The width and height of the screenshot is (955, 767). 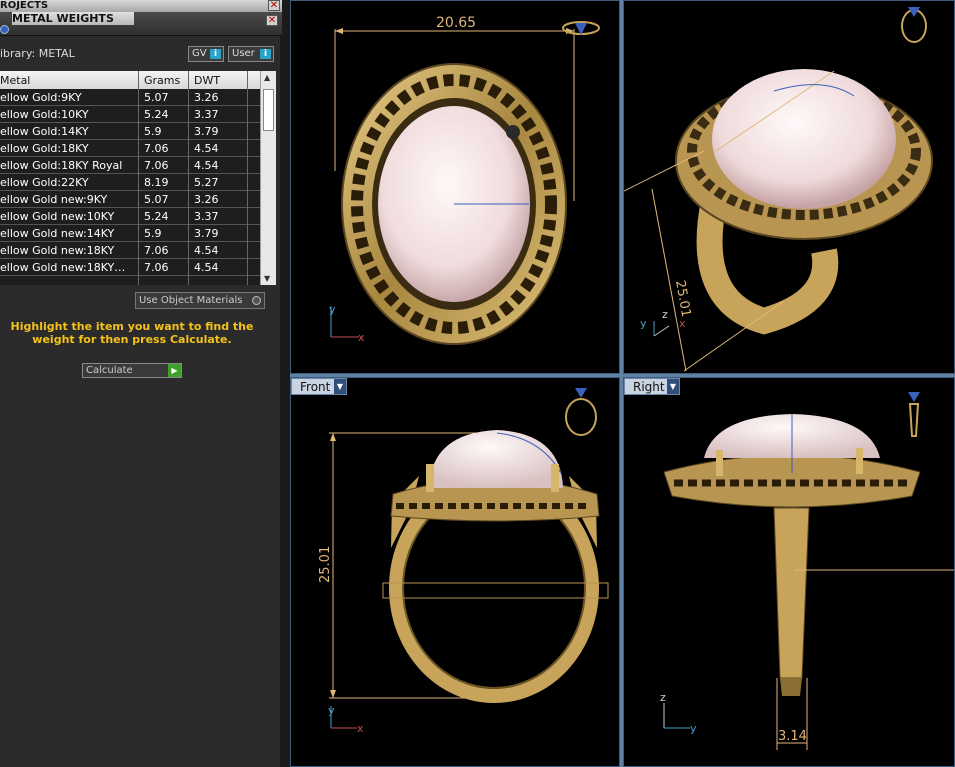 What do you see at coordinates (73, 18) in the screenshot?
I see `metal-weights-title: METAL WEIGHTS` at bounding box center [73, 18].